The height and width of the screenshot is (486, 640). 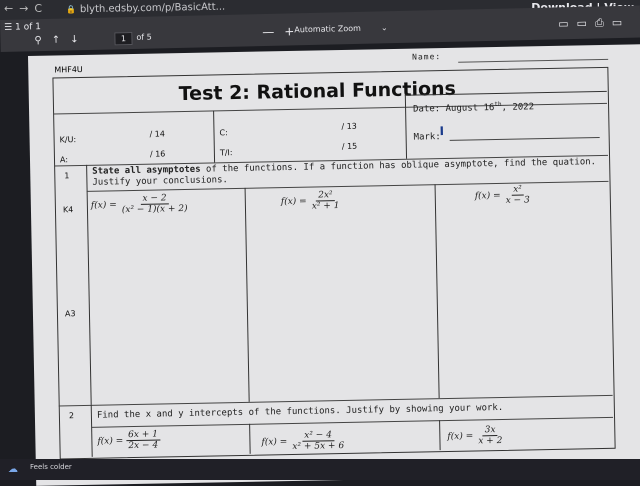 I want to click on weather-icon: ☁, so click(x=13, y=469).